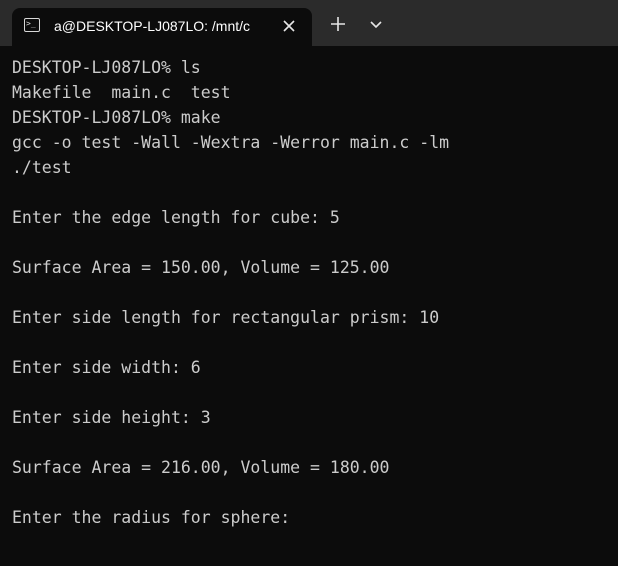  I want to click on plus-icon, so click(338, 24).